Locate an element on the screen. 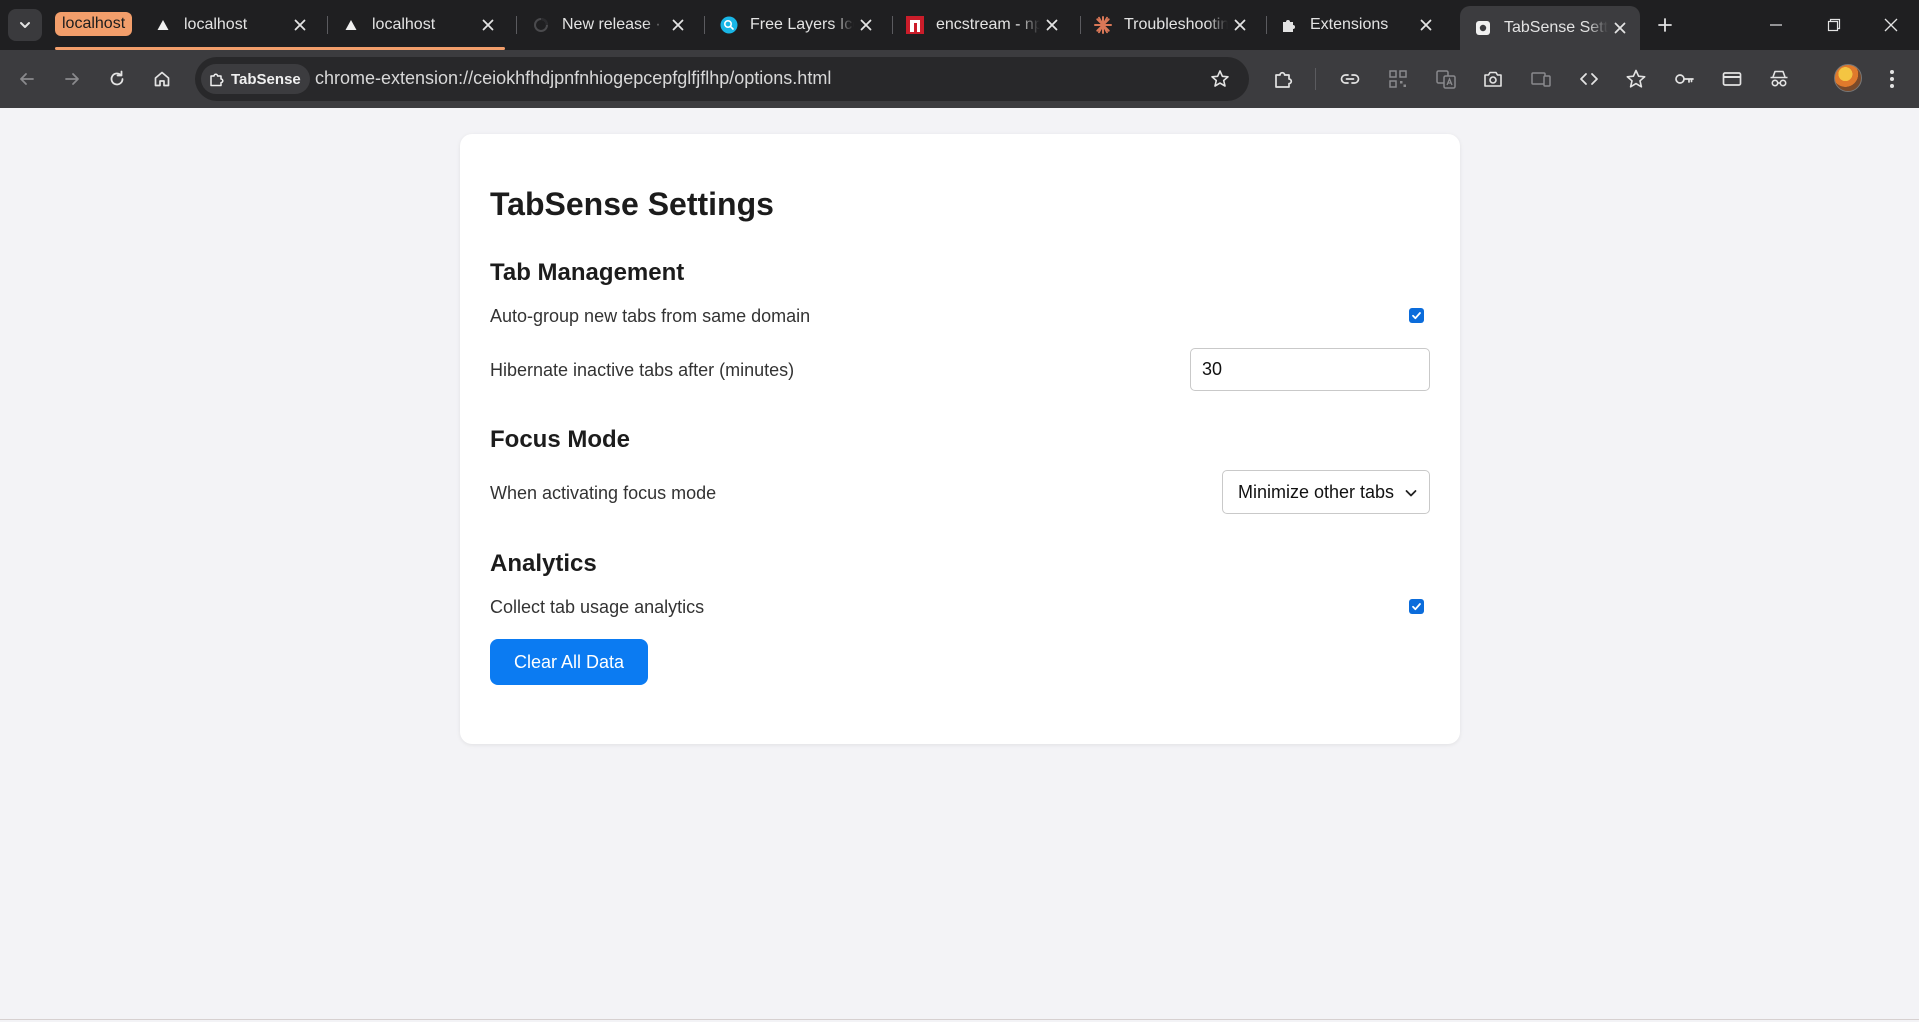 The width and height of the screenshot is (1919, 1022). tab-extensions: Extensions is located at coordinates (1356, 25).